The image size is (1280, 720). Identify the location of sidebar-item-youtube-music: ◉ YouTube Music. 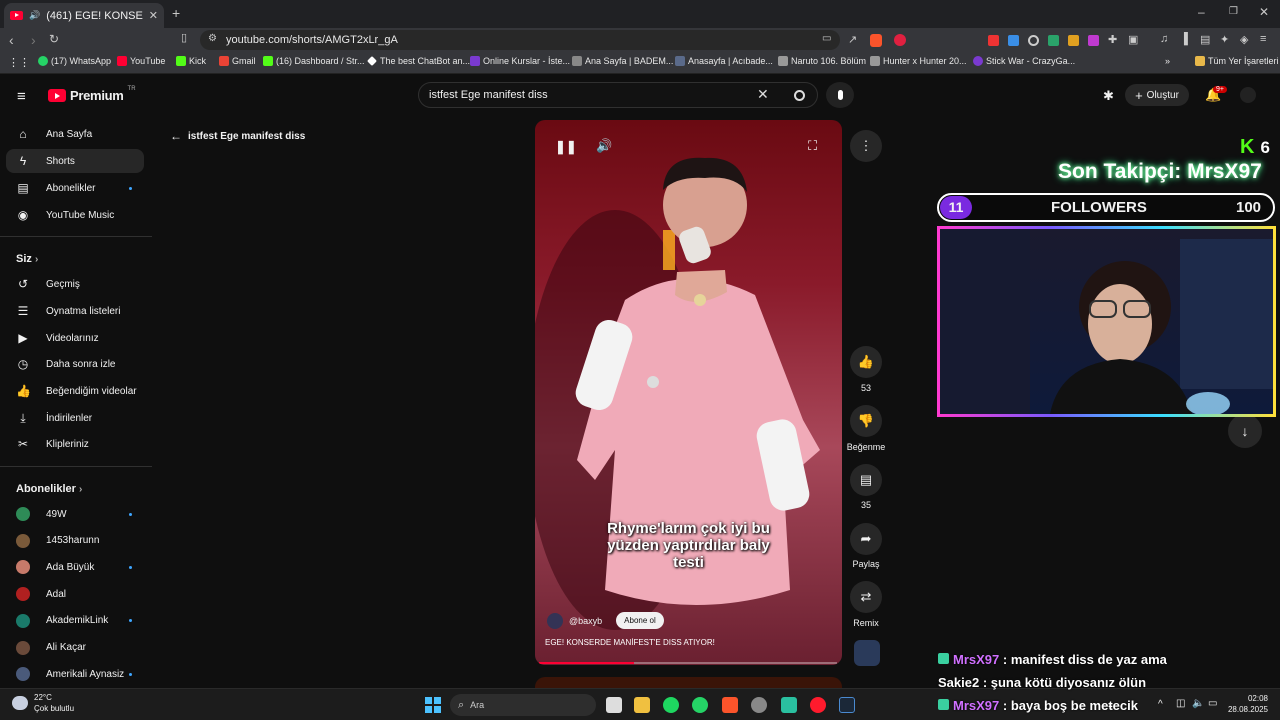
(75, 215).